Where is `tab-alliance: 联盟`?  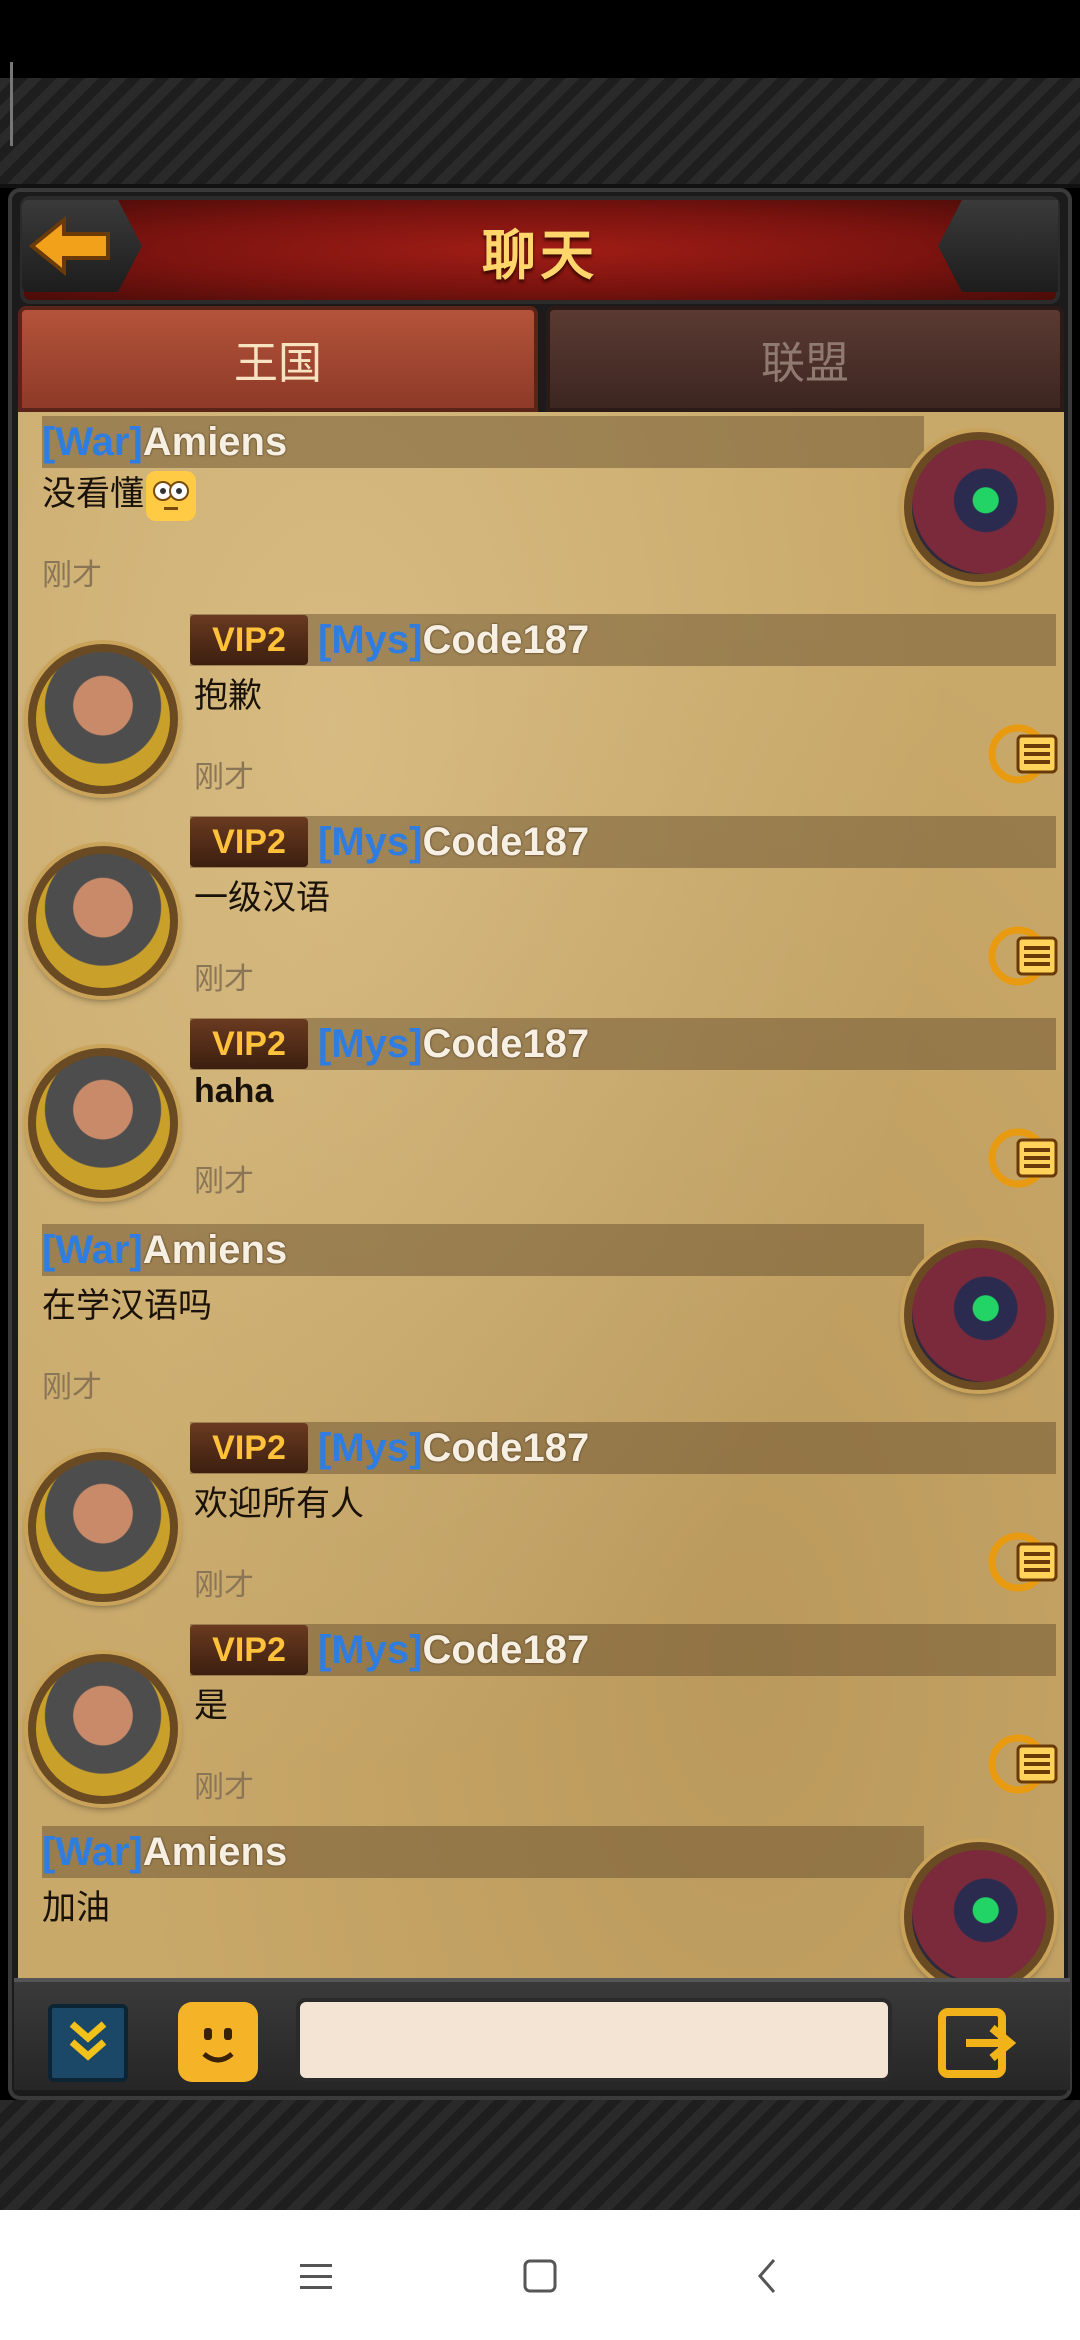 tab-alliance: 联盟 is located at coordinates (805, 359).